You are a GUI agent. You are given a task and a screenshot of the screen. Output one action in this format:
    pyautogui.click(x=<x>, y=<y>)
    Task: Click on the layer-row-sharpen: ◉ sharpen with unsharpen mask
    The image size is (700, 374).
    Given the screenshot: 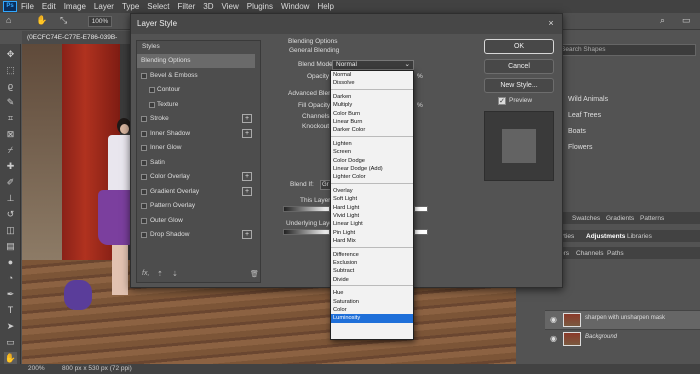 What is the action you would take?
    pyautogui.click(x=622, y=319)
    